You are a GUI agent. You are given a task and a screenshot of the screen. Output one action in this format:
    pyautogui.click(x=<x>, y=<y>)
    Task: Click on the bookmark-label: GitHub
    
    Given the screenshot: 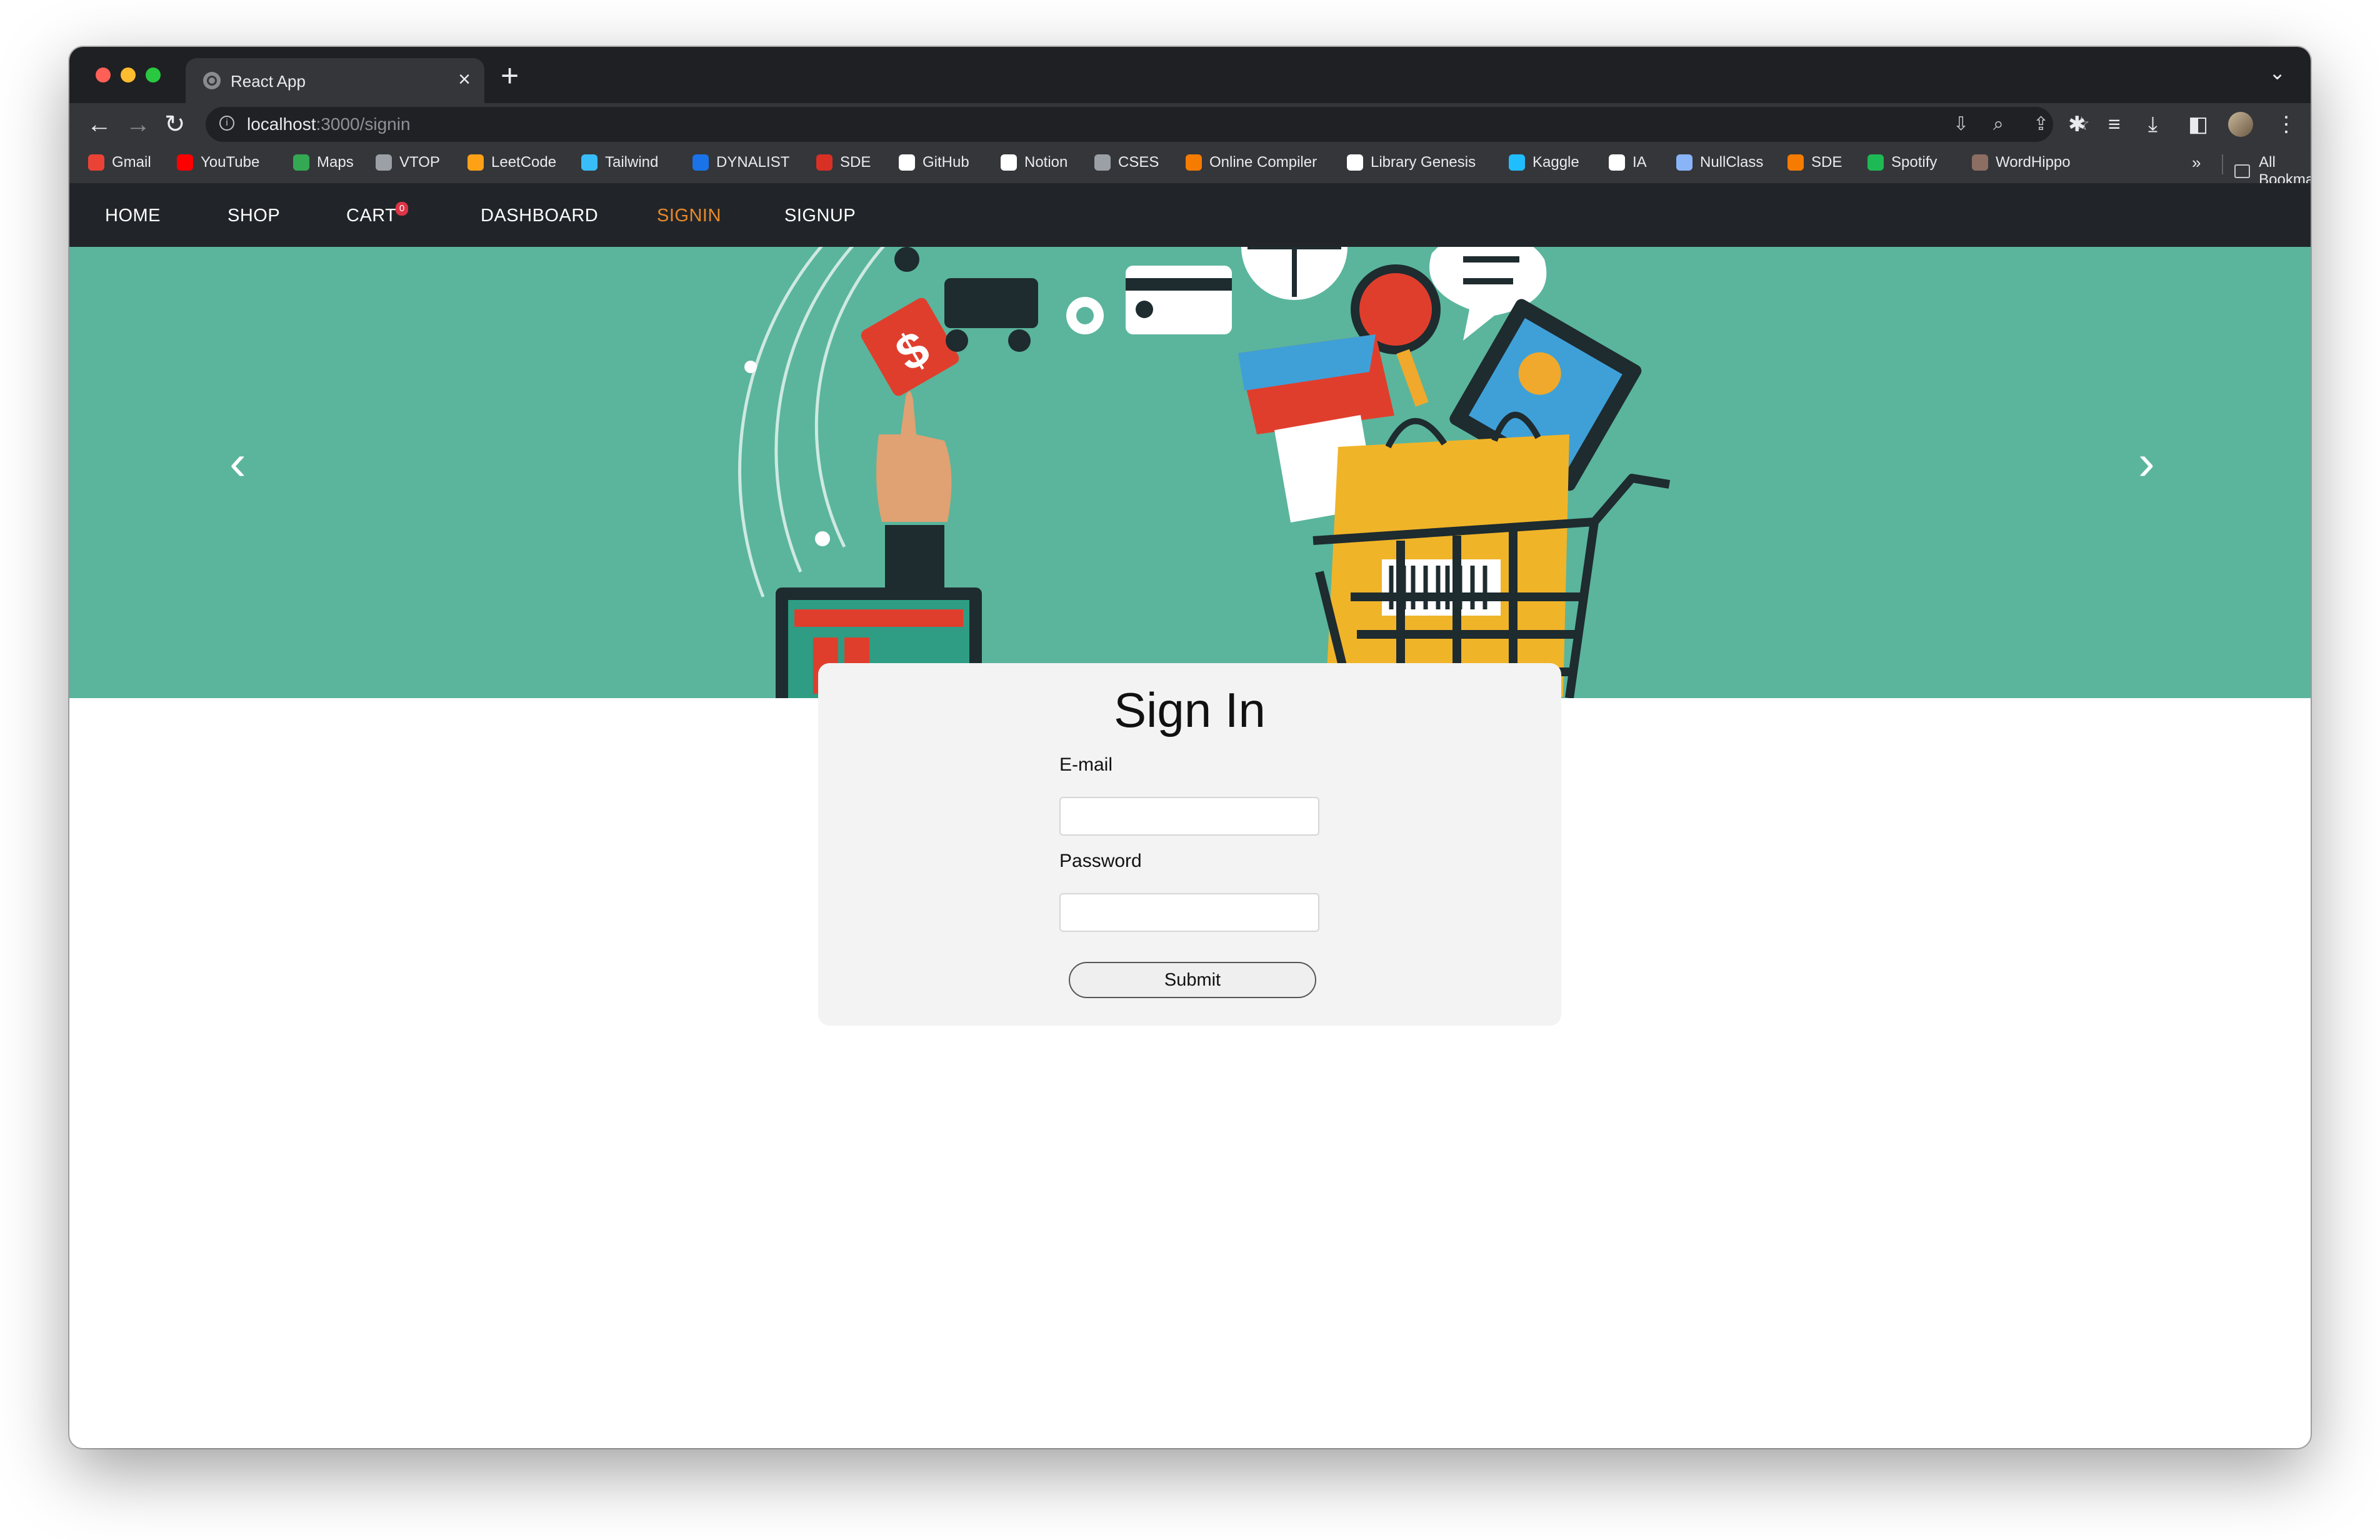 What is the action you would take?
    pyautogui.click(x=946, y=162)
    